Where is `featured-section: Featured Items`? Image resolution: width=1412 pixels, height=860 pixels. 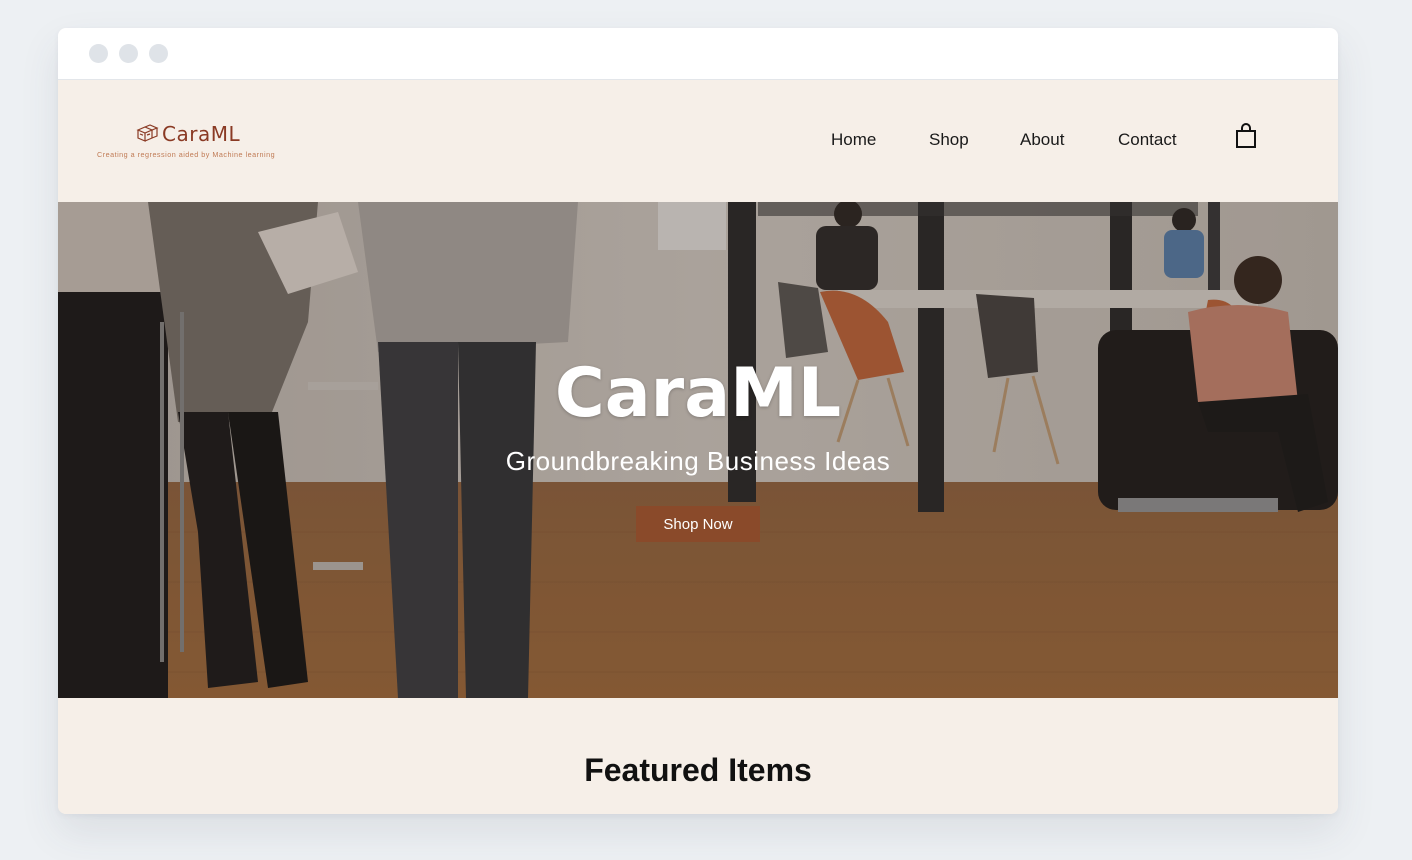
featured-section: Featured Items is located at coordinates (698, 756).